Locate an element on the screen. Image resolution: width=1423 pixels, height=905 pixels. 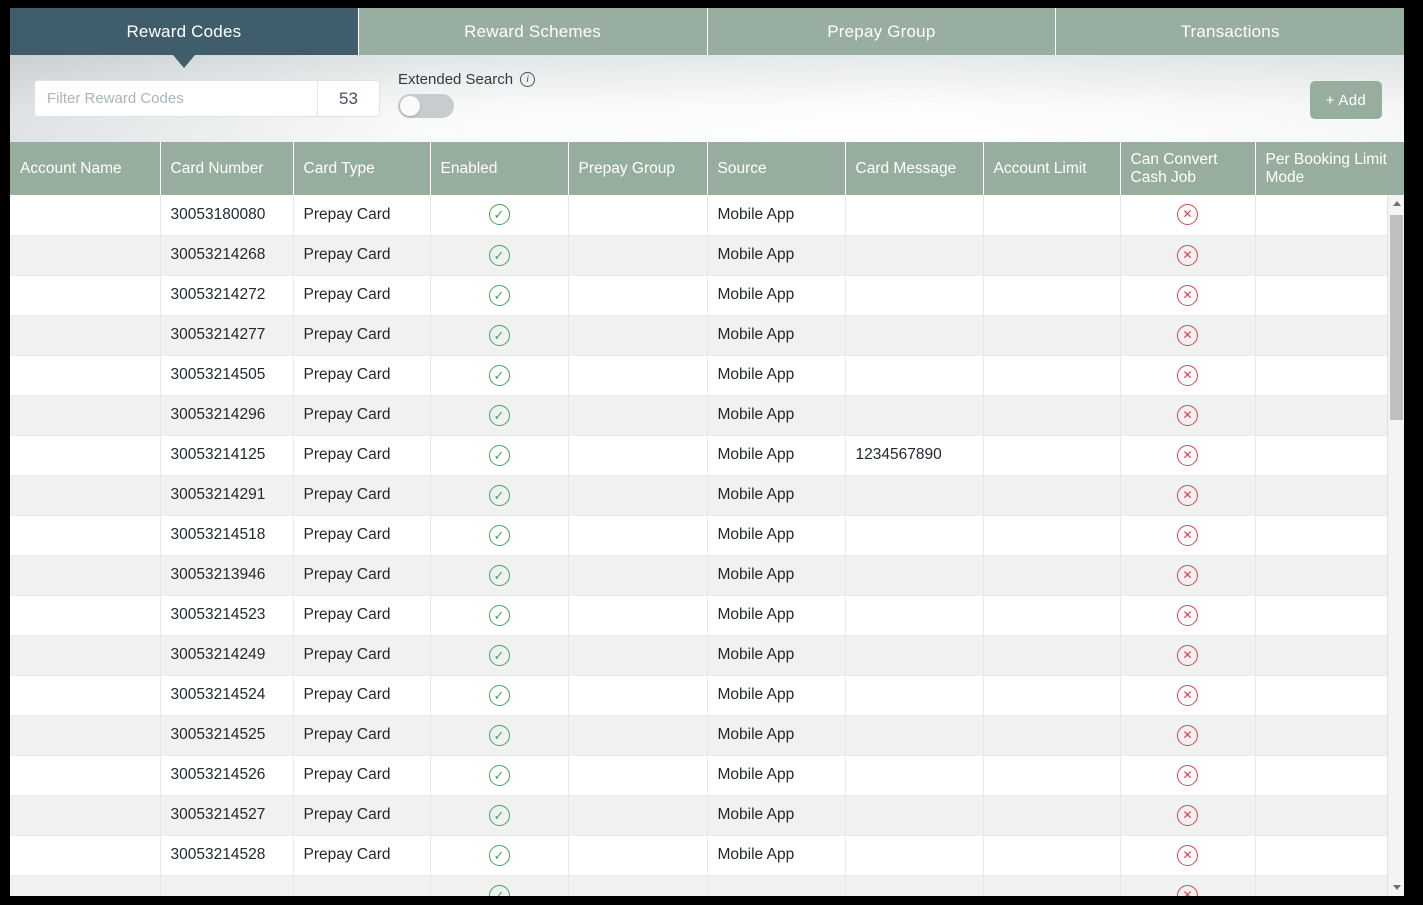
table-row: 30053214528 Prepay Card ✓ Mobile App ✕ is located at coordinates (707, 855).